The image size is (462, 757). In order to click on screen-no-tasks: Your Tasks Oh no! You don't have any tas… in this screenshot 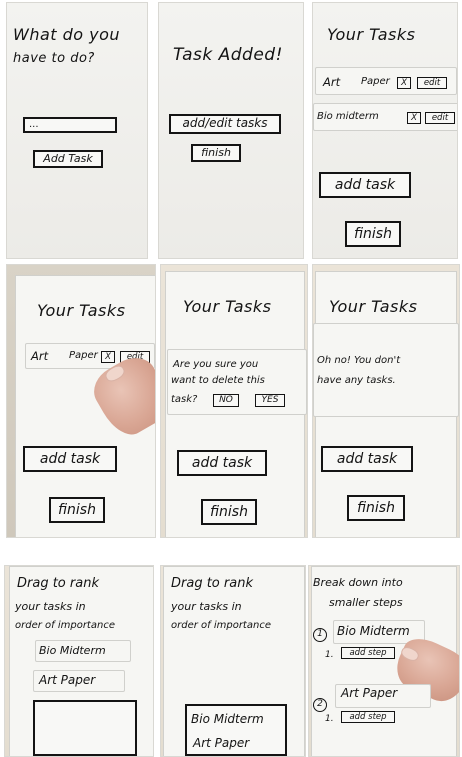, I will do `click(386, 401)`.